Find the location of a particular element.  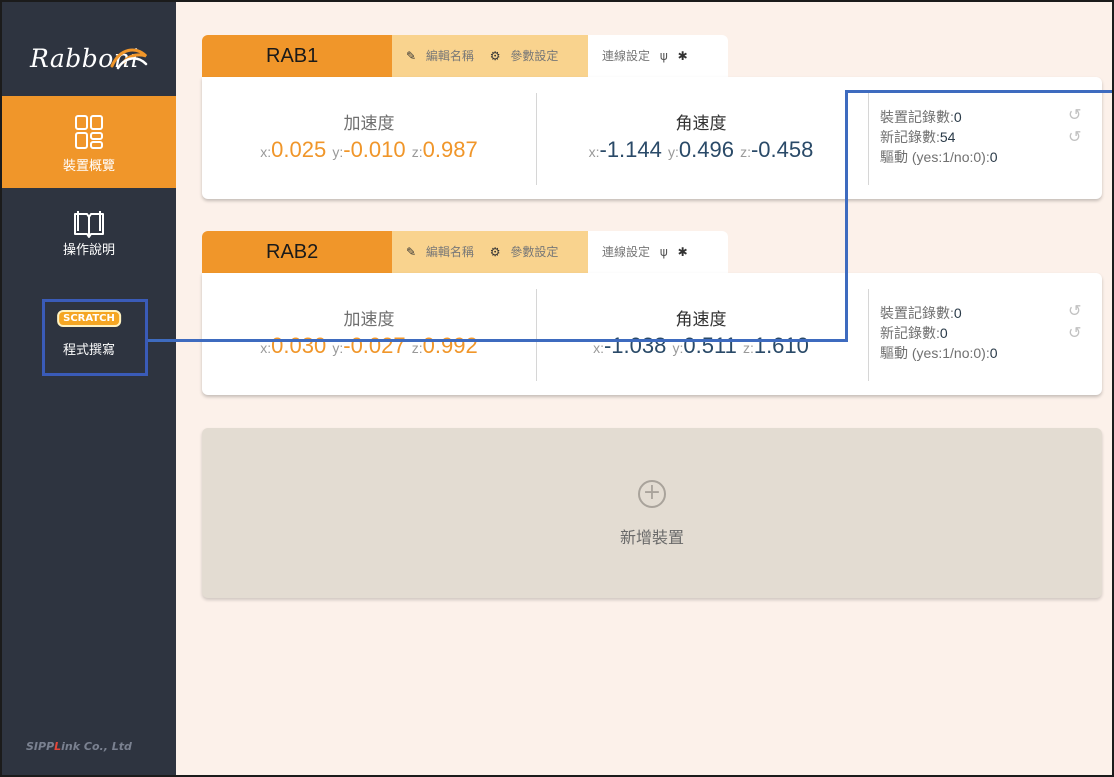

rabbit-ears-icon is located at coordinates (129, 59).